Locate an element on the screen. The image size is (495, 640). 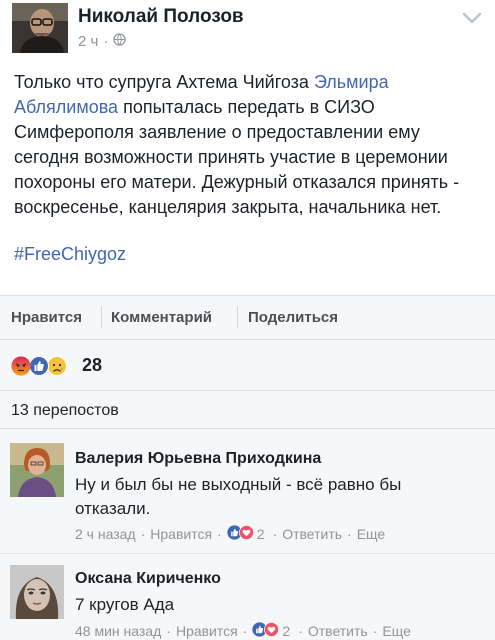
chevron-down-icon is located at coordinates (472, 18).